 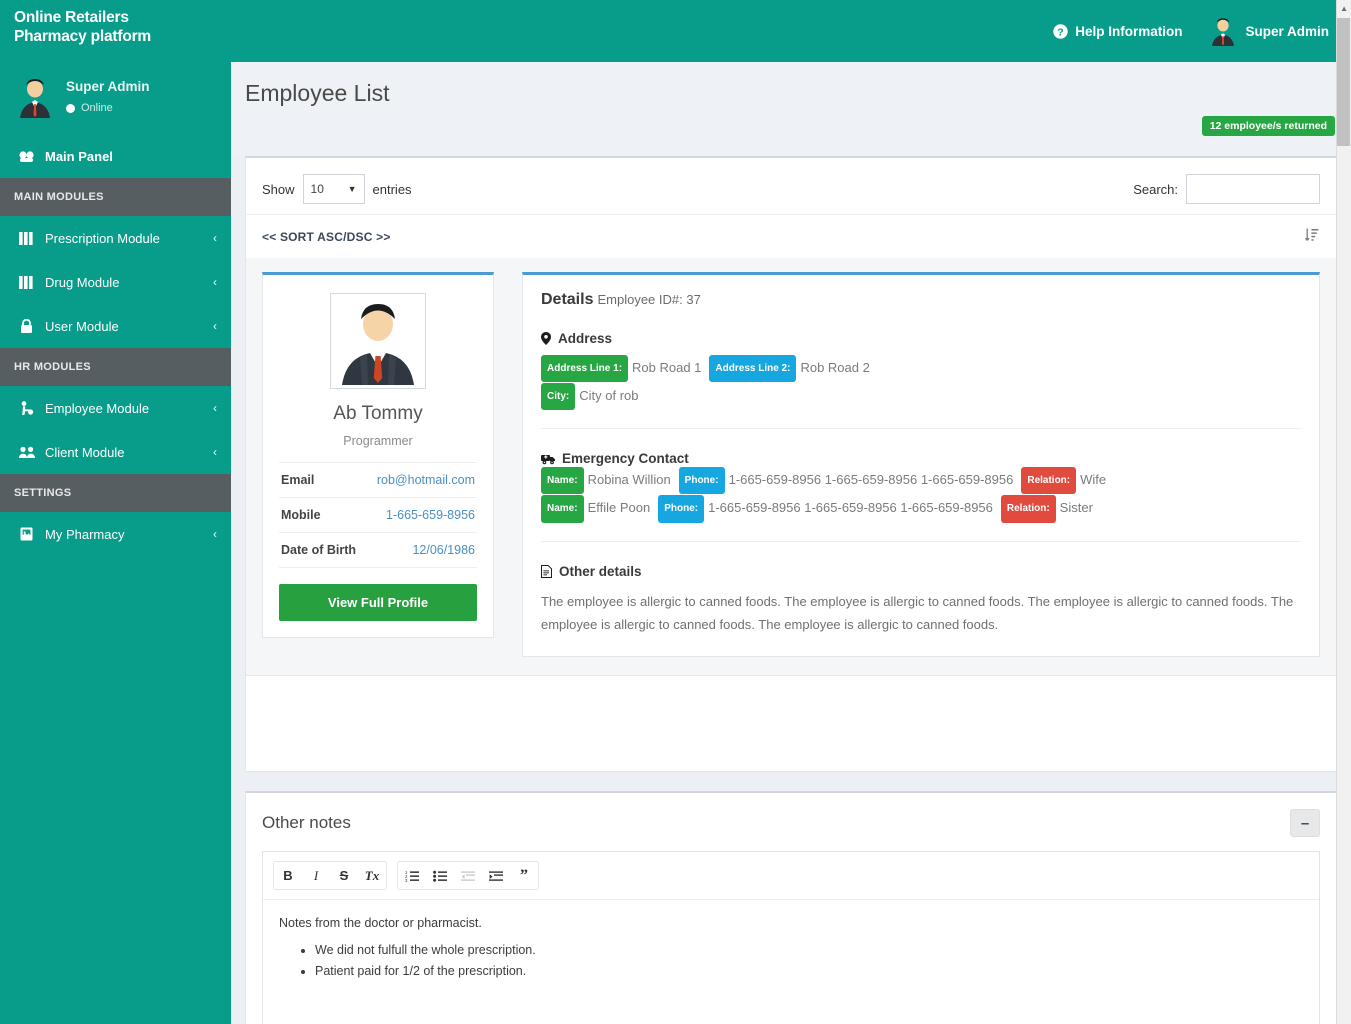 I want to click on emergency-contact-title-label: Emergency Contact, so click(x=625, y=459).